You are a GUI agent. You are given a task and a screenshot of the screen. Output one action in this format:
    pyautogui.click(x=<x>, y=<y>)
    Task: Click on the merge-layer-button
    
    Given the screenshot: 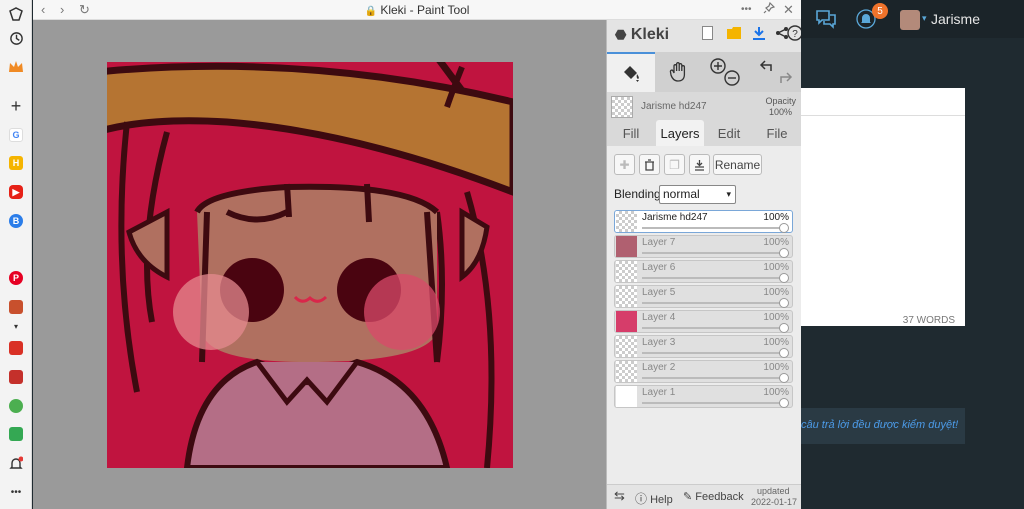 What is the action you would take?
    pyautogui.click(x=699, y=164)
    